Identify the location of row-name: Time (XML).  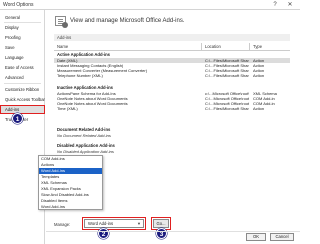
(67, 108).